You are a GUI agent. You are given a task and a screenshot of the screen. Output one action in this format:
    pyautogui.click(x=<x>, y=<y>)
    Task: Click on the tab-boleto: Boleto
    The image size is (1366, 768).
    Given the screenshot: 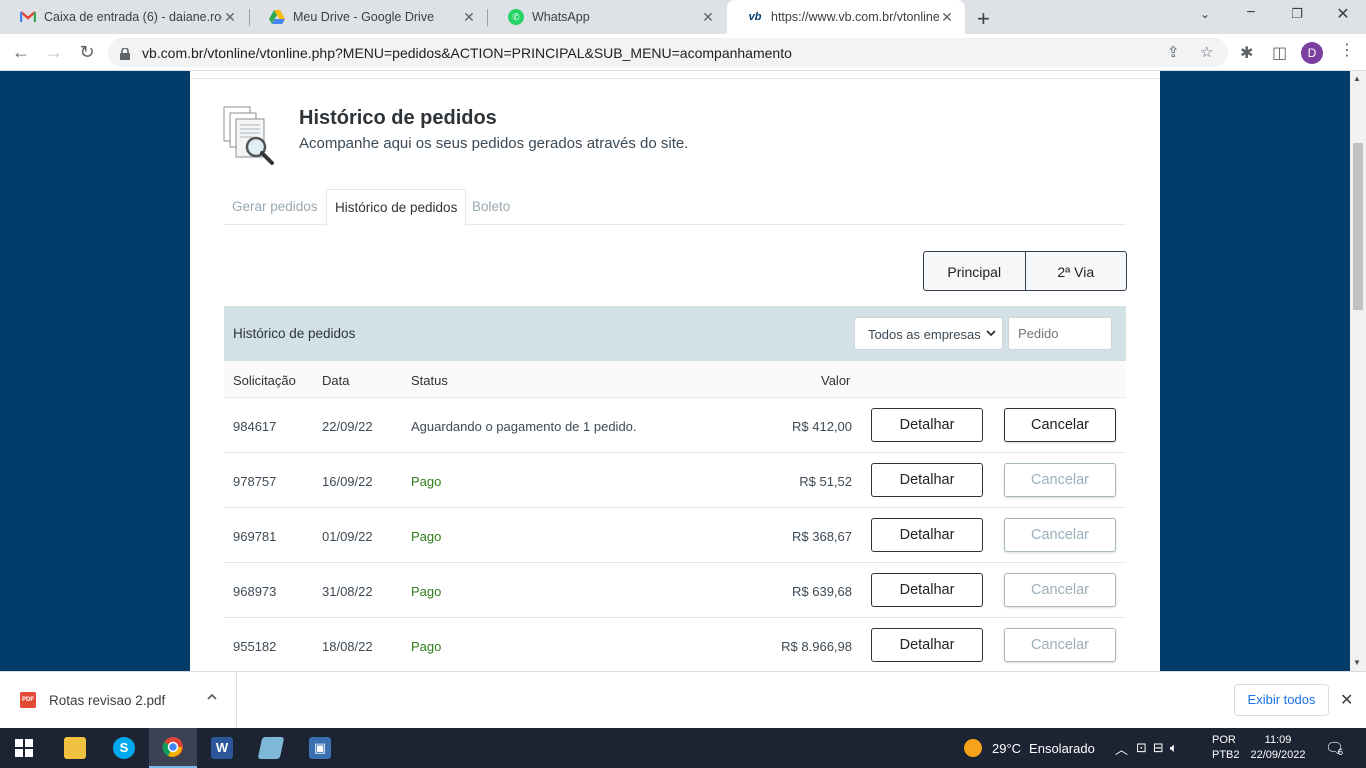 What is the action you would take?
    pyautogui.click(x=491, y=207)
    